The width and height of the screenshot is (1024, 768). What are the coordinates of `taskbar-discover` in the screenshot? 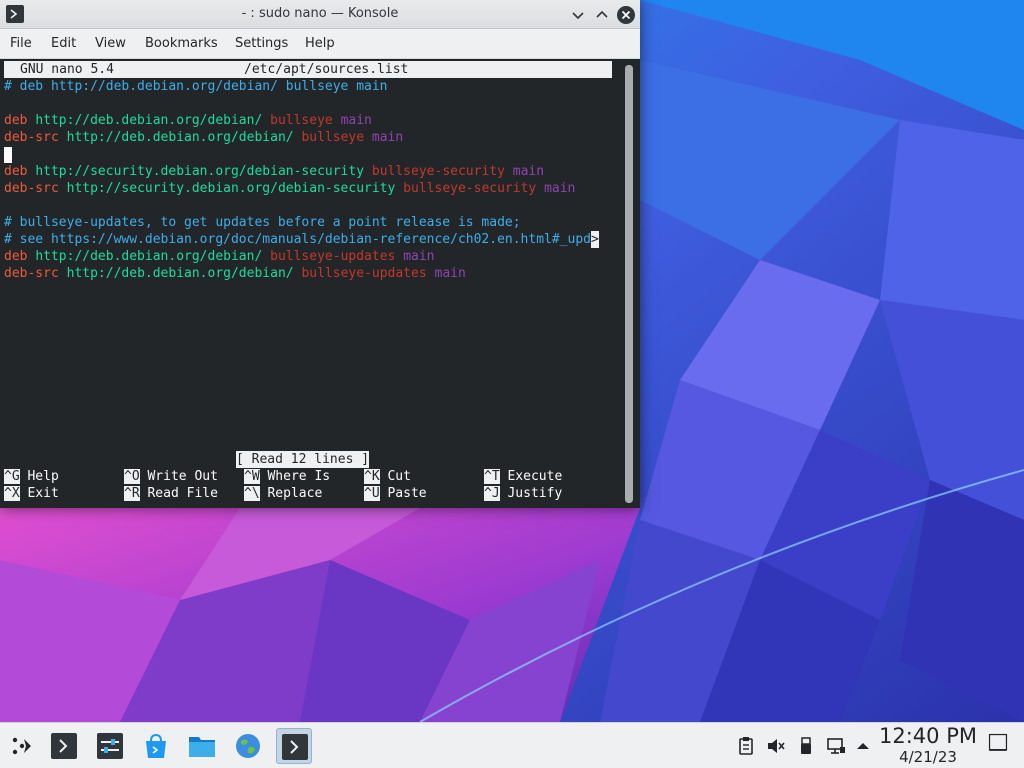 It's located at (156, 746).